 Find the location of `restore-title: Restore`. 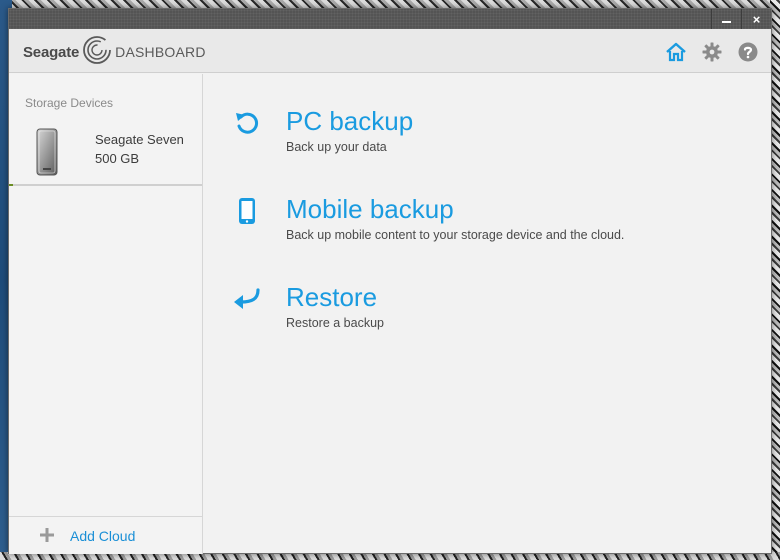

restore-title: Restore is located at coordinates (332, 297).